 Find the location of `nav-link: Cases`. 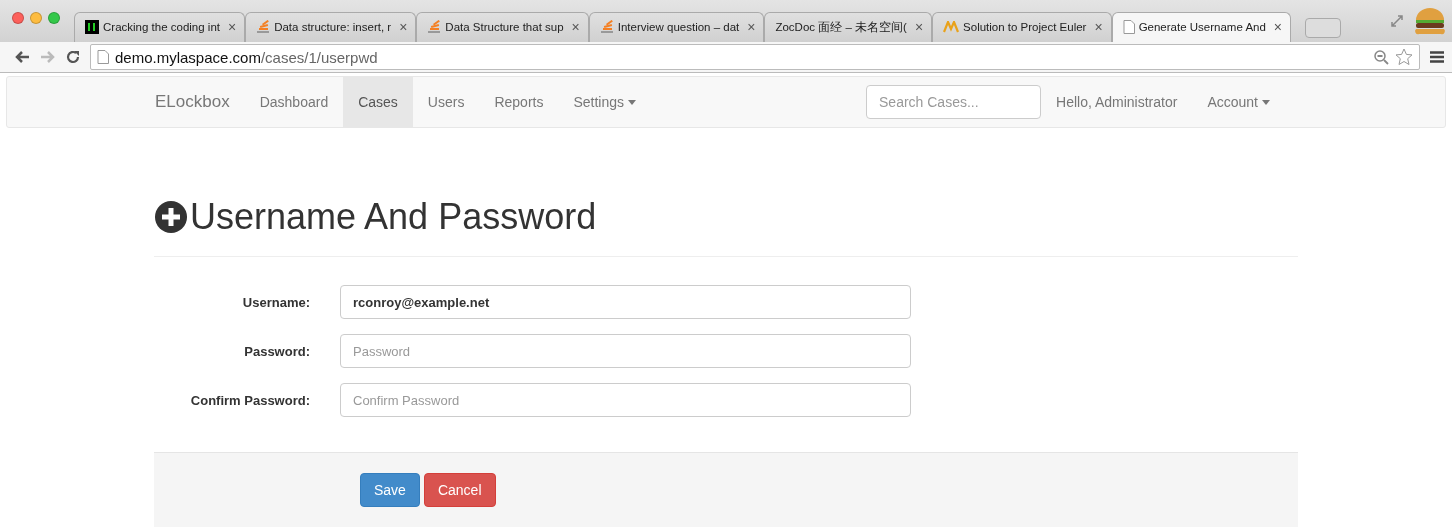

nav-link: Cases is located at coordinates (378, 102).